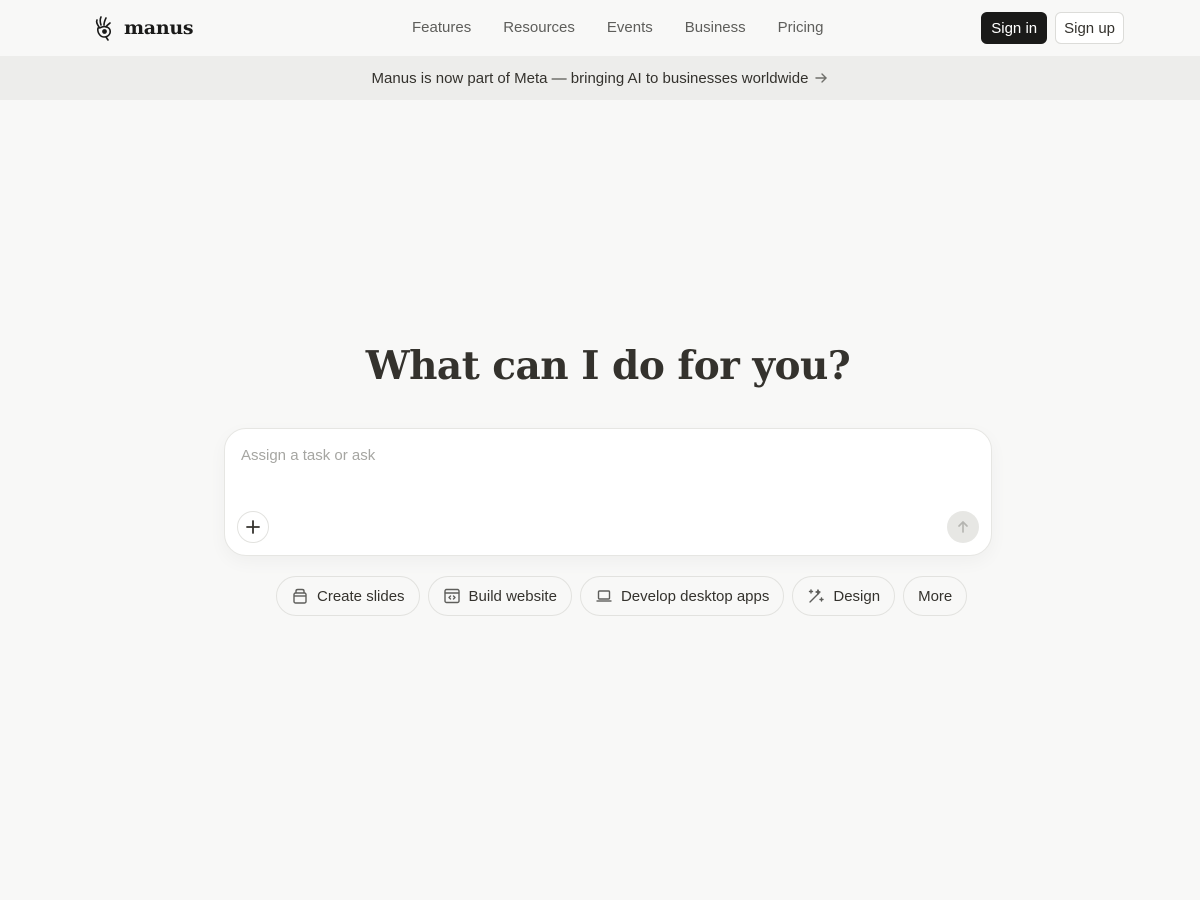  I want to click on nav-events: Events, so click(630, 28).